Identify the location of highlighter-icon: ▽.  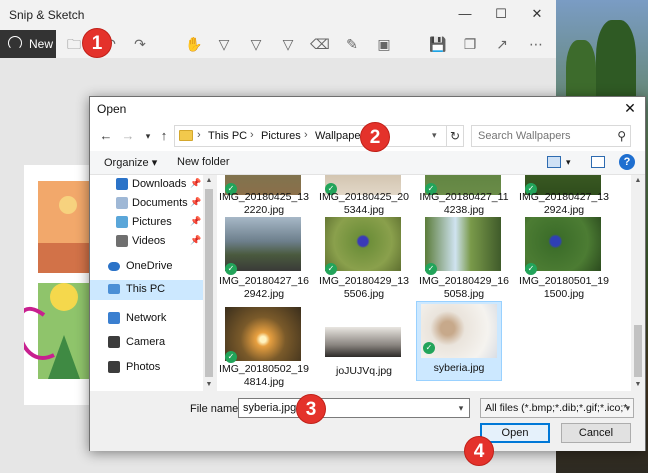
(288, 44).